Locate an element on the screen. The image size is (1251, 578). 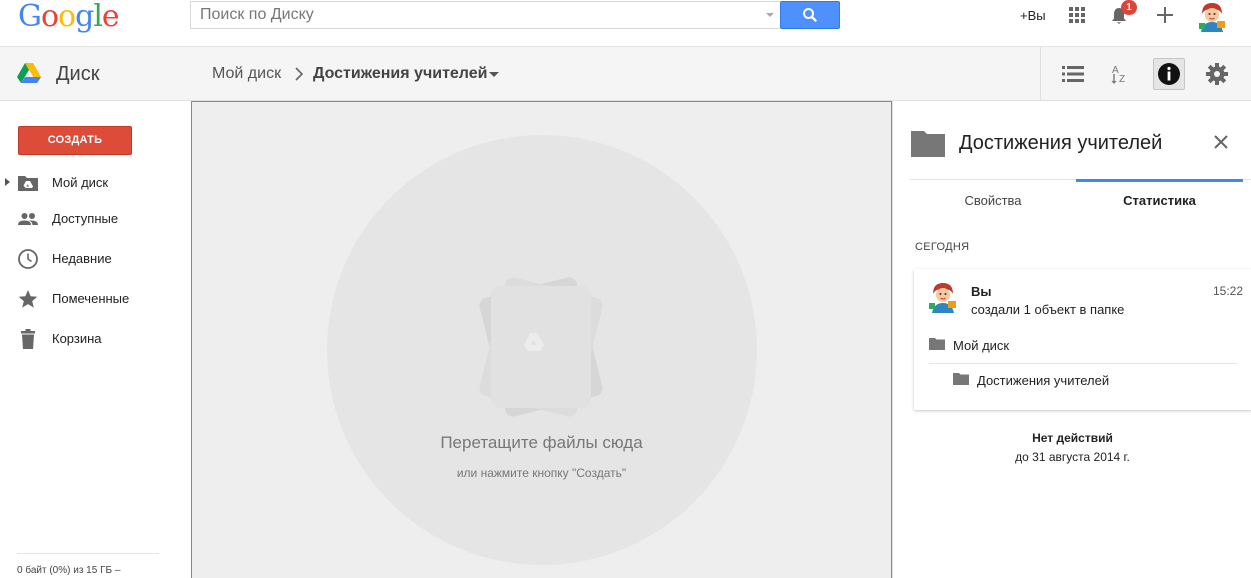
sidebar-item-shared: Доступные is located at coordinates (95, 219).